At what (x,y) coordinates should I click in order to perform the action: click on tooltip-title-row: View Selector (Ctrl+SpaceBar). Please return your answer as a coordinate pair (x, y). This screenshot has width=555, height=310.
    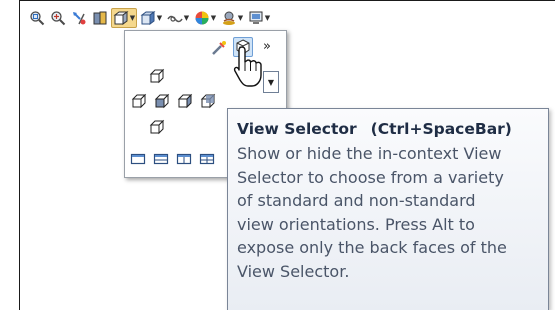
    Looking at the image, I should click on (388, 129).